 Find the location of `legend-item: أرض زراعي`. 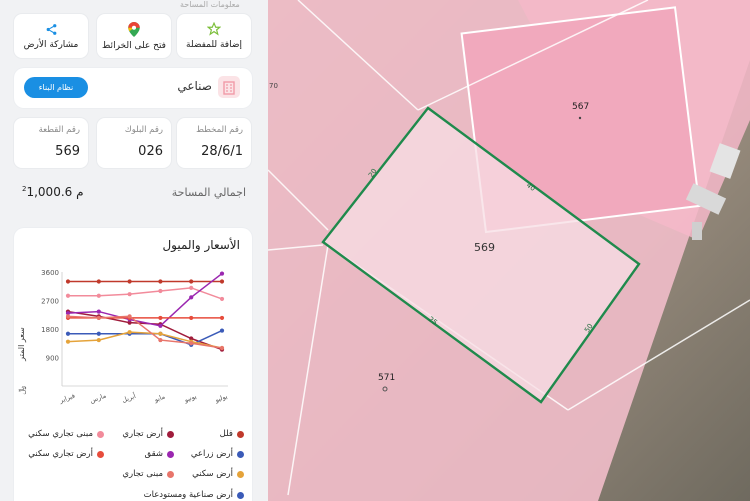

legend-item: أرض زراعي is located at coordinates (217, 454).